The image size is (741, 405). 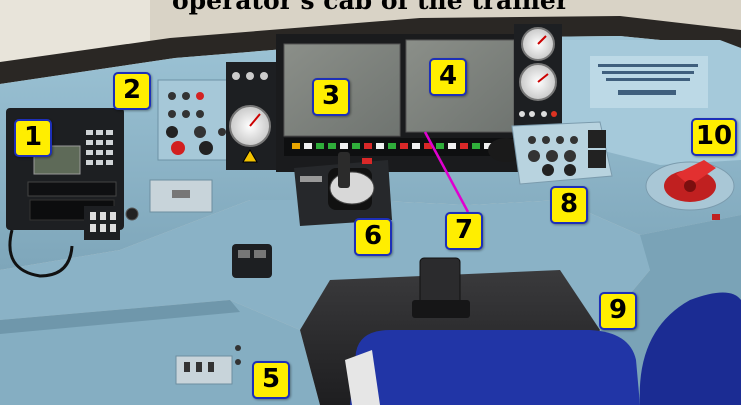 What do you see at coordinates (401, 147) in the screenshot?
I see `led-button-strip` at bounding box center [401, 147].